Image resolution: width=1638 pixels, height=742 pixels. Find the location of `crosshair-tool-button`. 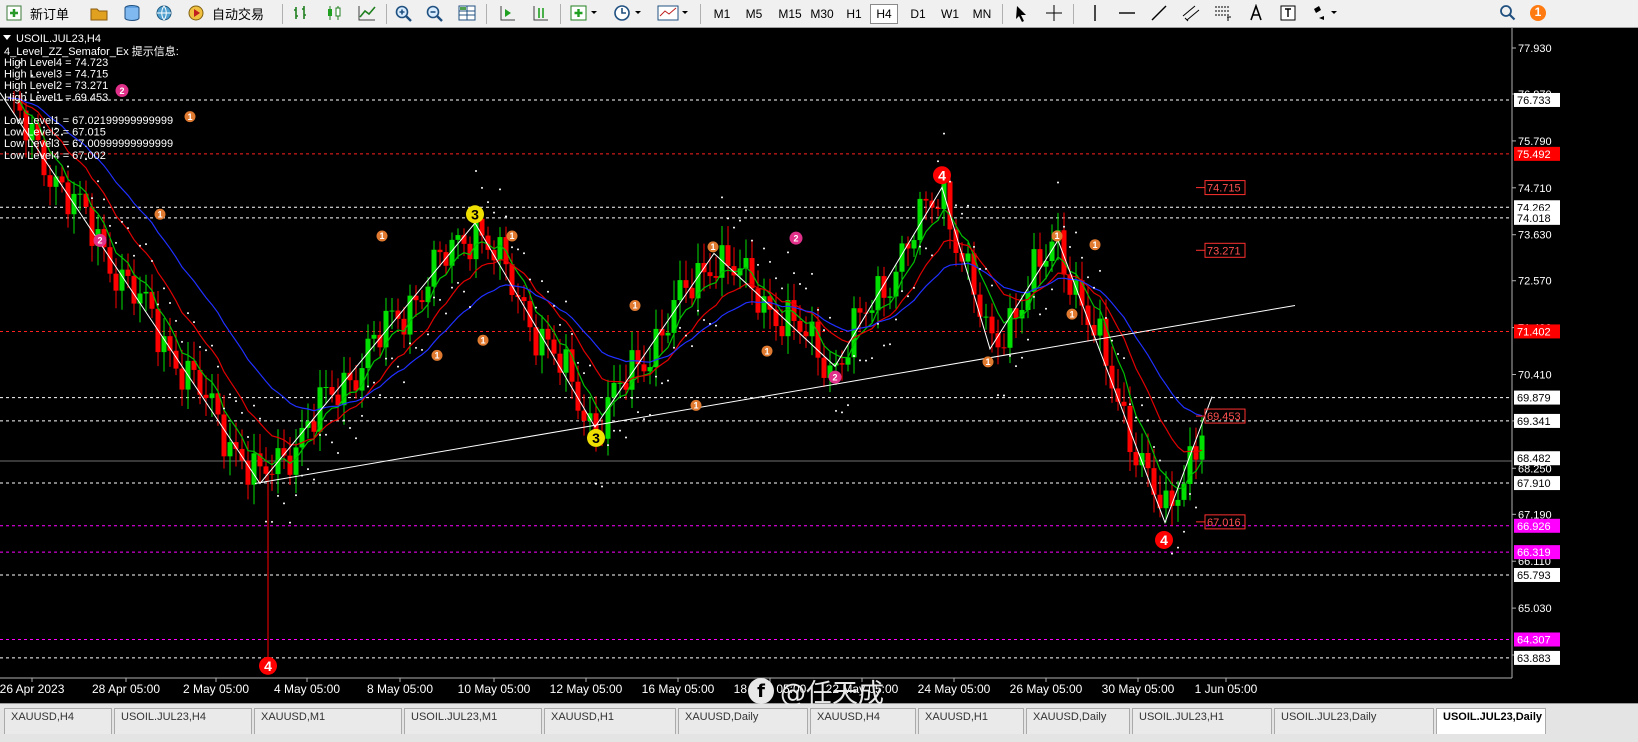

crosshair-tool-button is located at coordinates (1054, 13).